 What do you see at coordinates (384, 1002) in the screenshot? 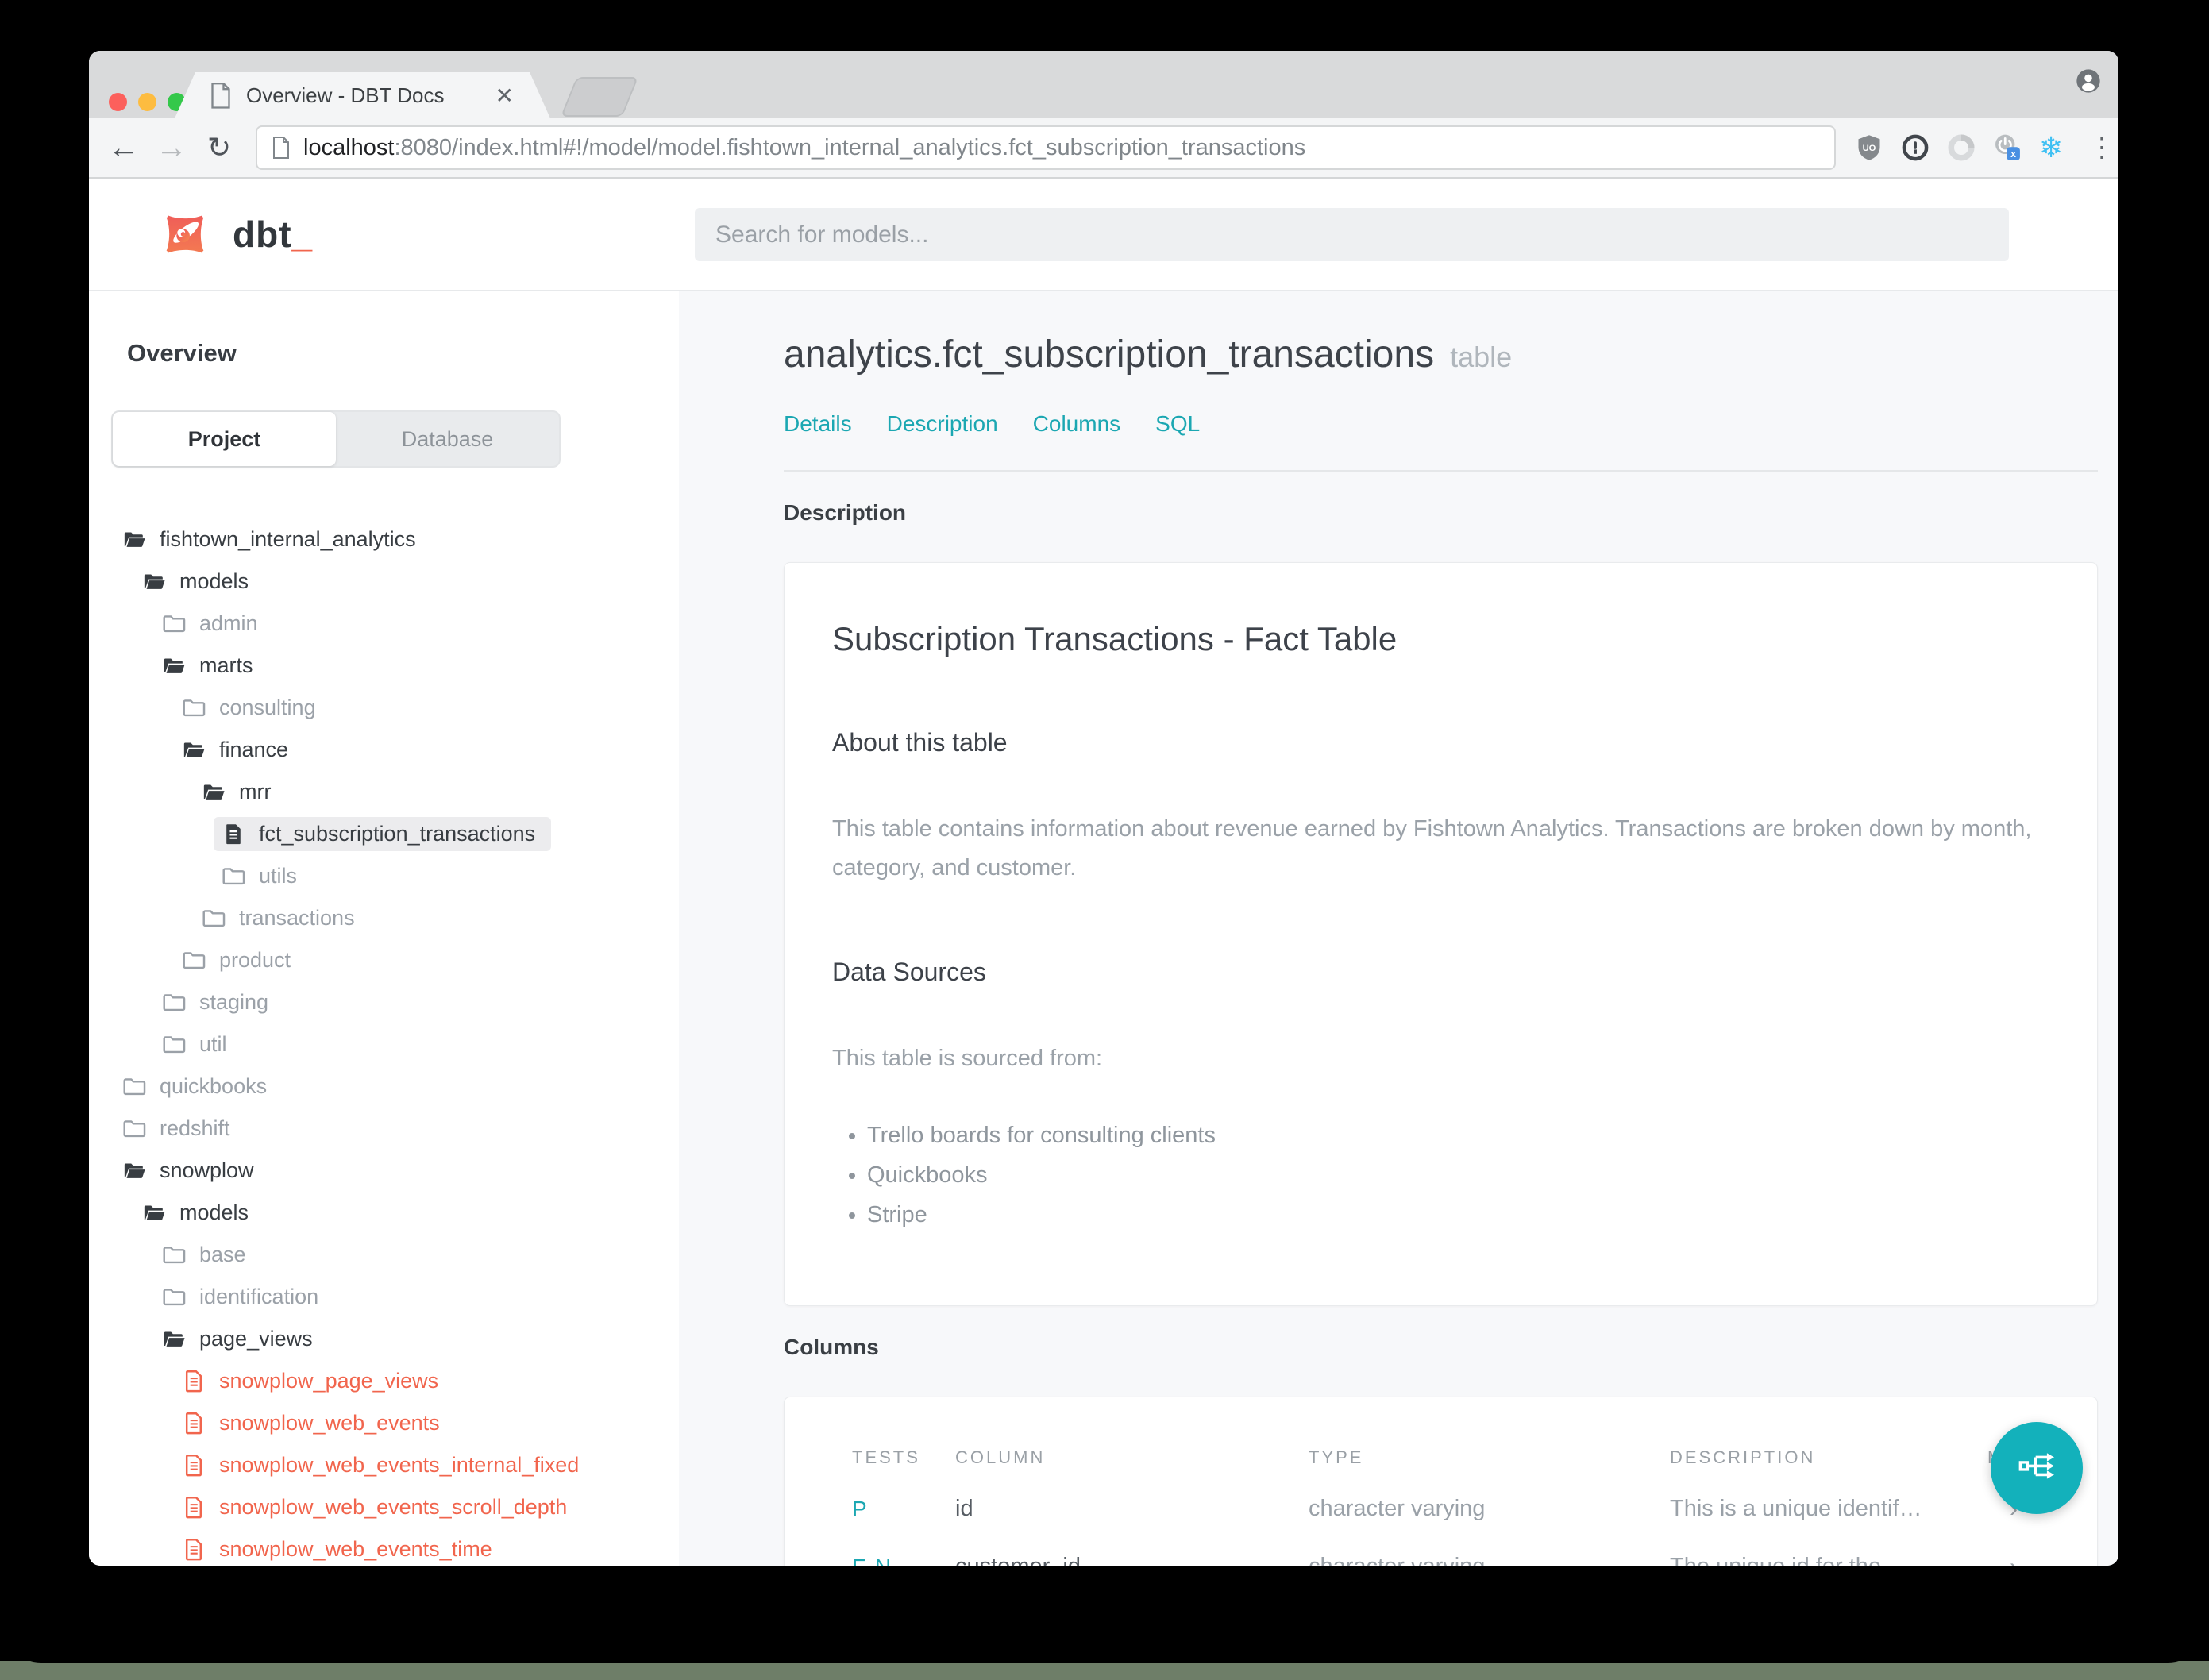
I see `tree-item: staging` at bounding box center [384, 1002].